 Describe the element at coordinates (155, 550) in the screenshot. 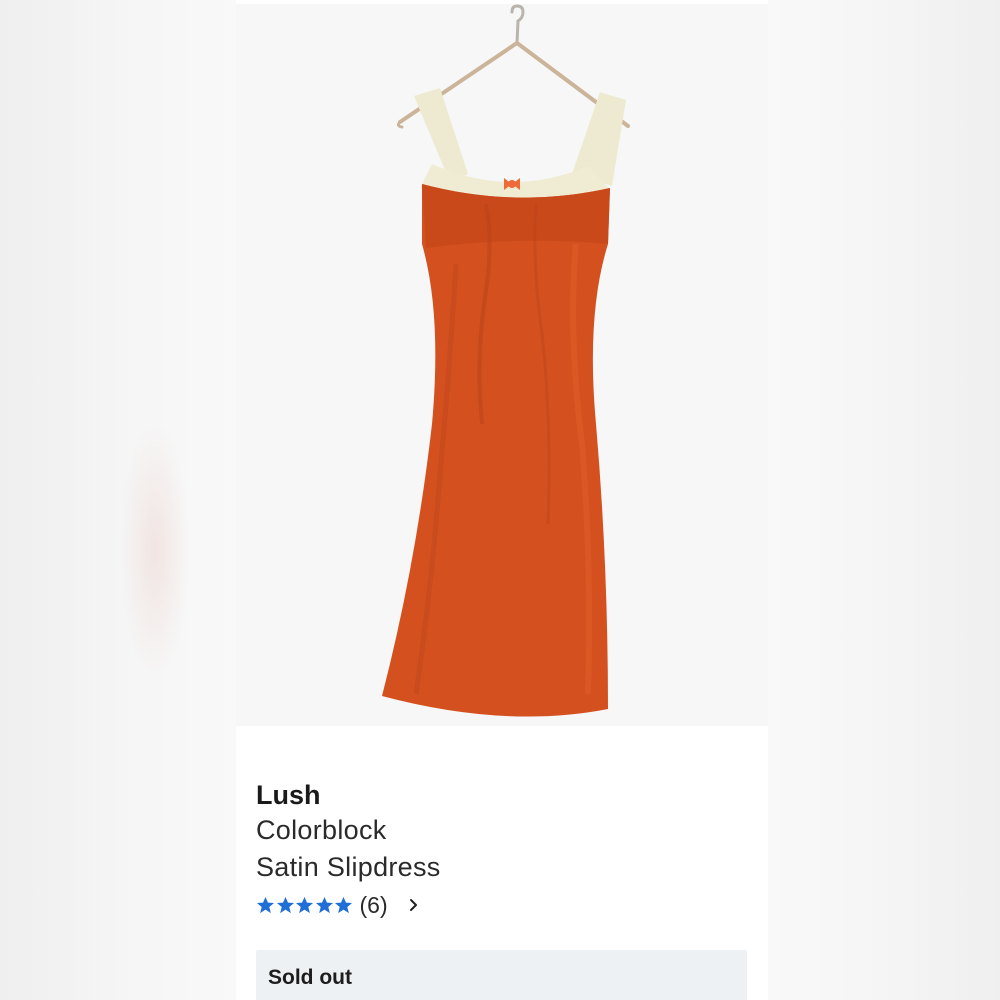

I see `left-backdrop-tint` at that location.